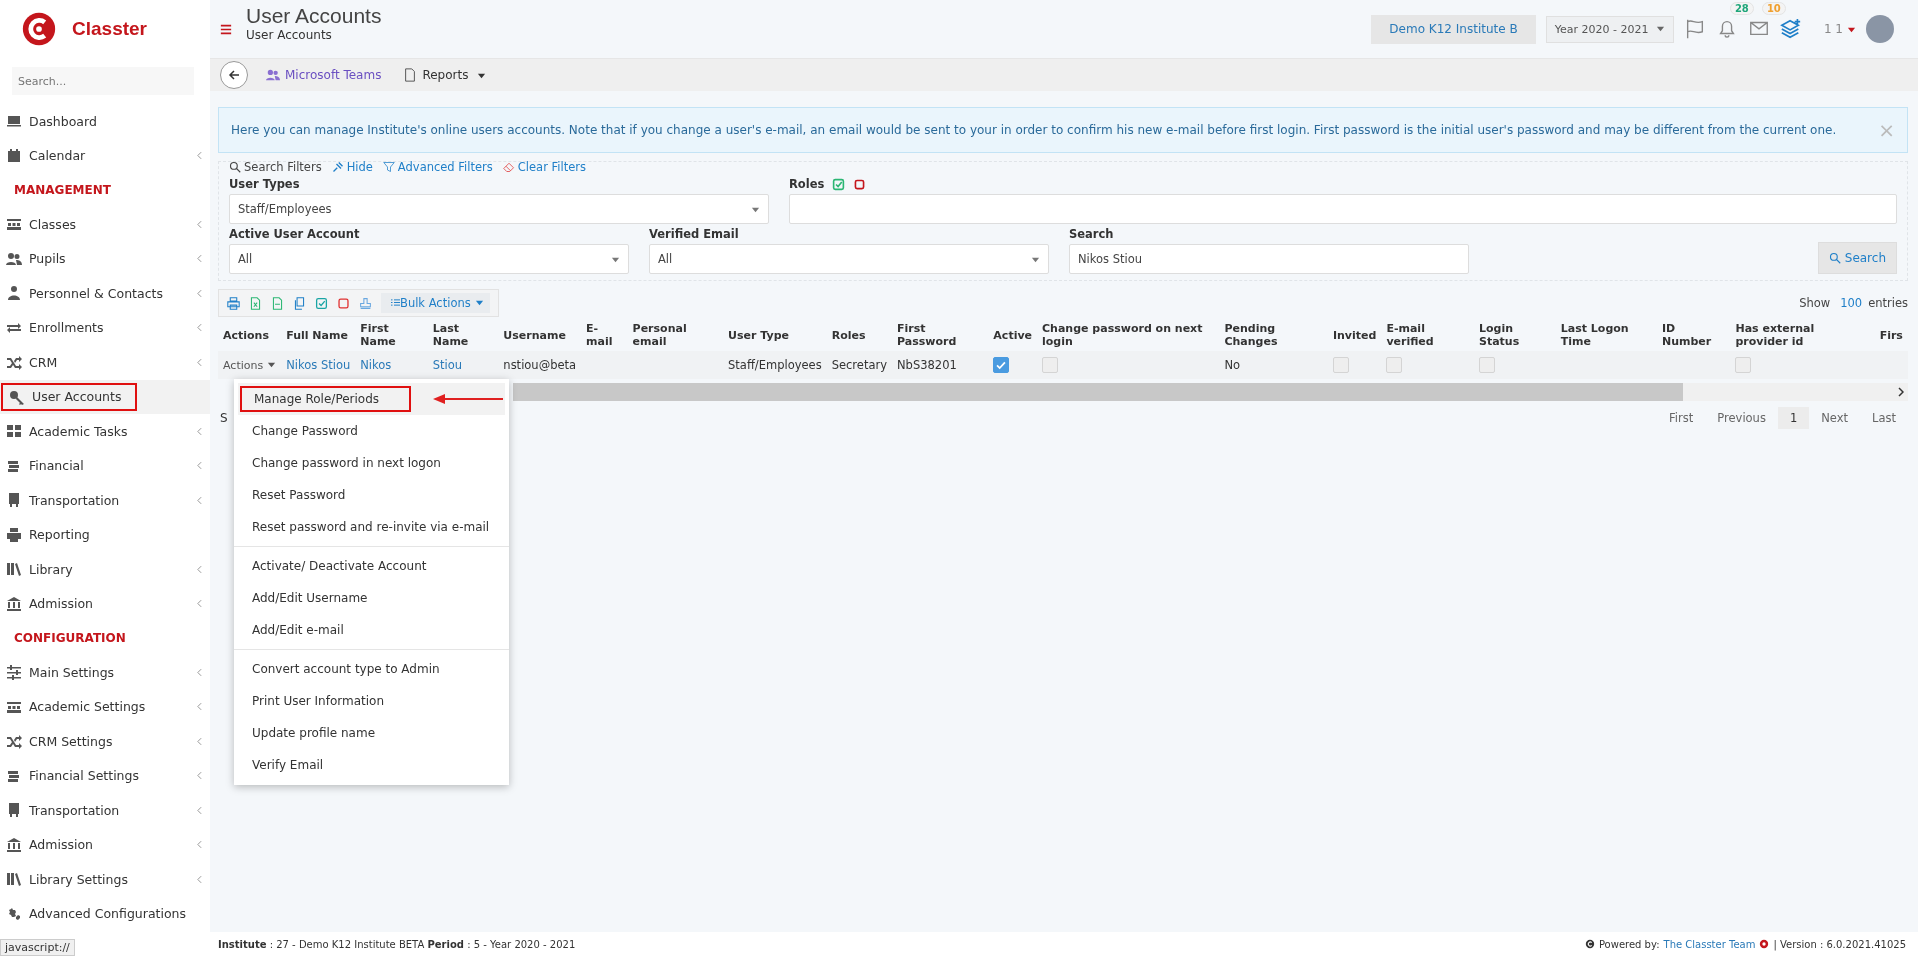  What do you see at coordinates (318, 365) in the screenshot?
I see `name-link: Nikos Stiou` at bounding box center [318, 365].